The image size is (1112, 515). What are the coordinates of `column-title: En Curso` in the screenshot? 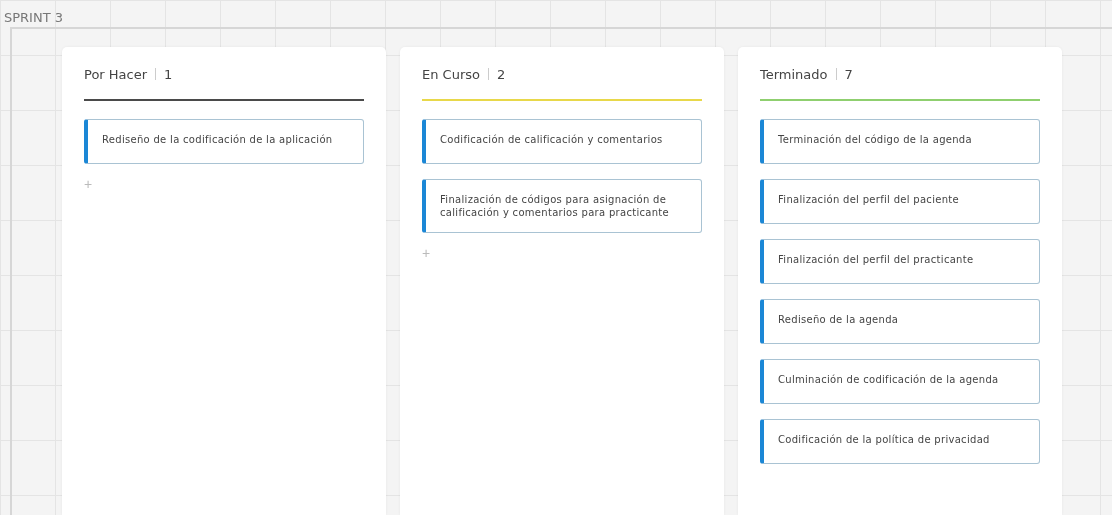 It's located at (451, 74).